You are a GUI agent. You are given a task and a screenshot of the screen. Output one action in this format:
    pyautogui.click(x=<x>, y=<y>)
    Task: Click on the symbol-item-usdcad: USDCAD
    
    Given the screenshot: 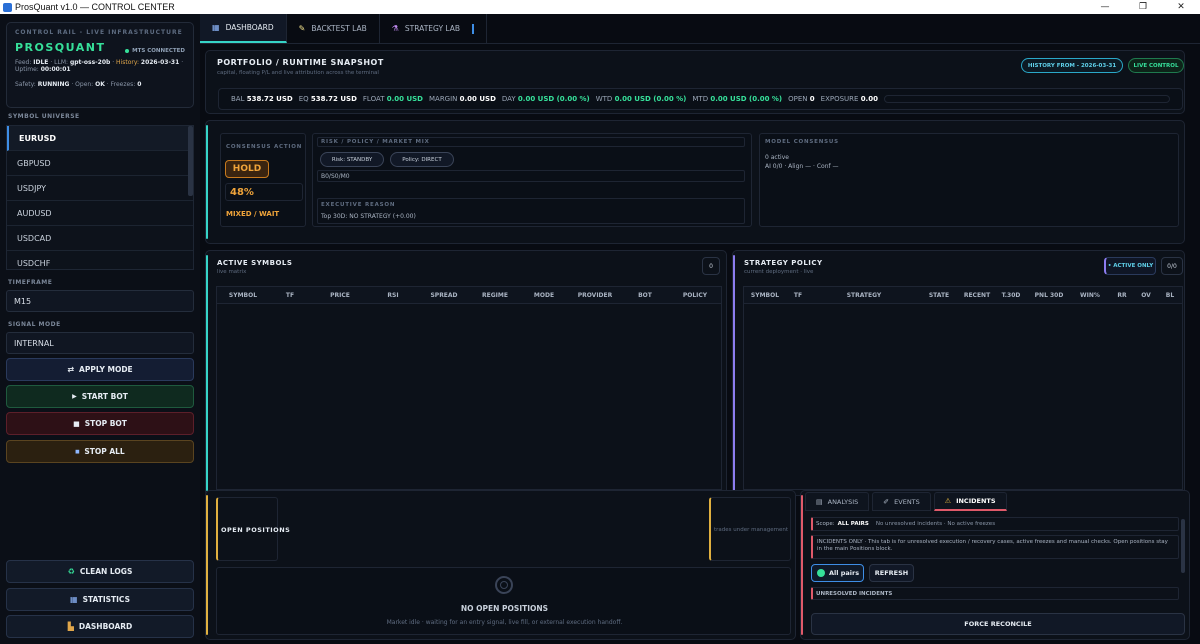 What is the action you would take?
    pyautogui.click(x=100, y=238)
    